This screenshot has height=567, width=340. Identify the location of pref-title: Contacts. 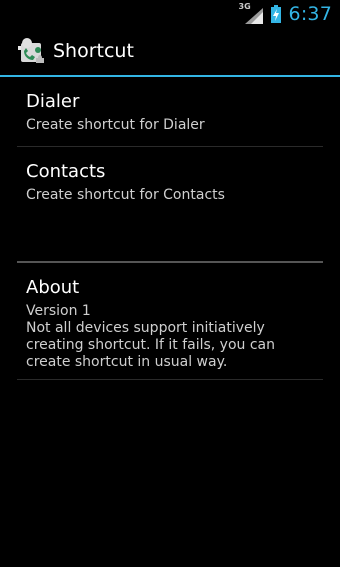
(66, 171).